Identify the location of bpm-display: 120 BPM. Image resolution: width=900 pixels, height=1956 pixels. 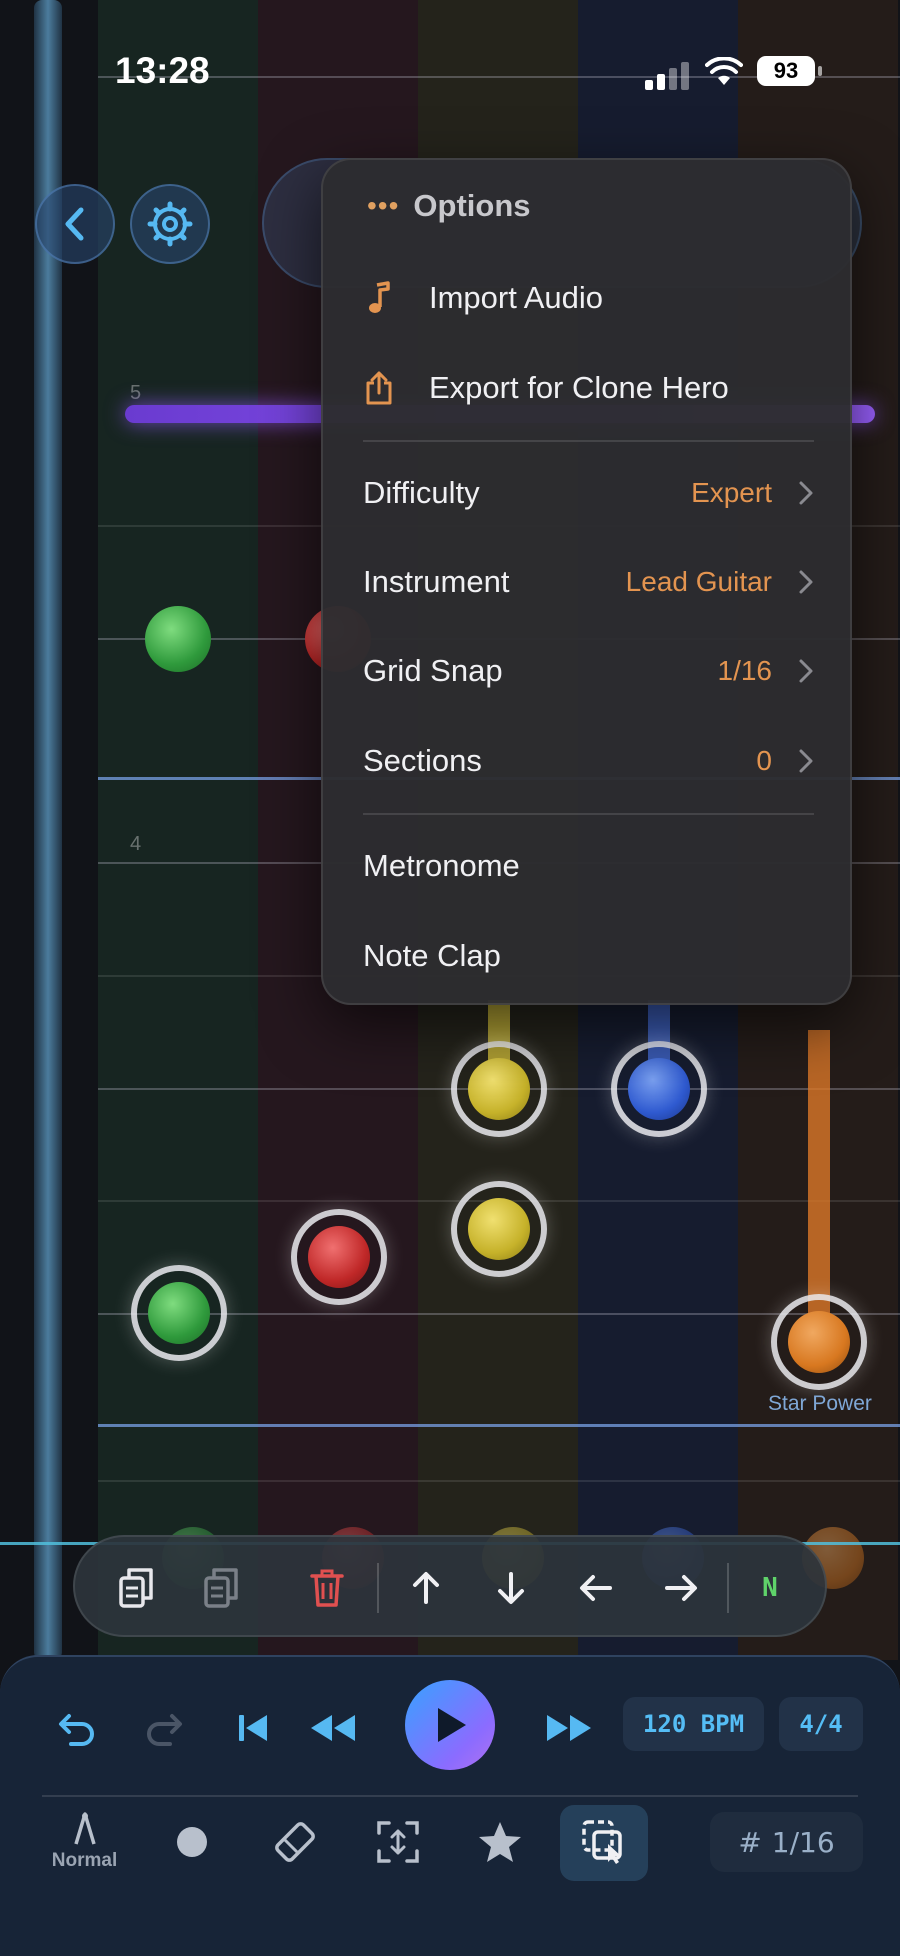
(693, 1724).